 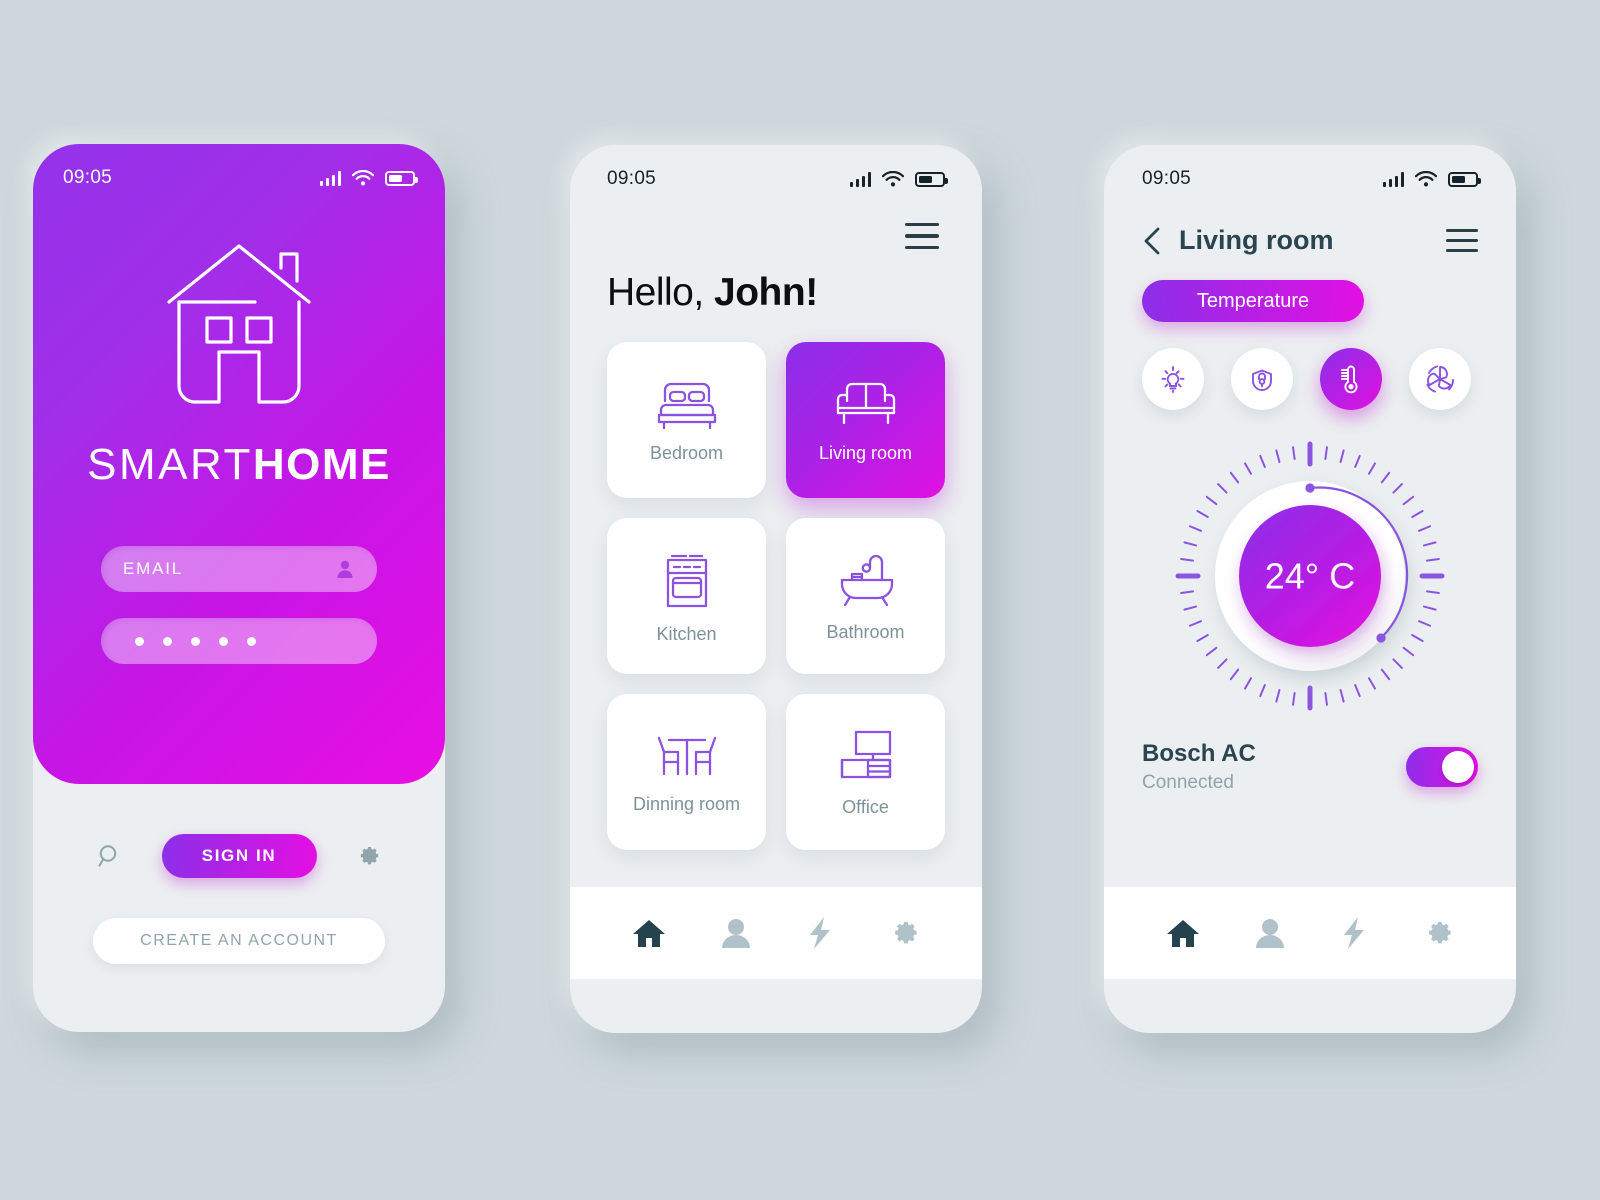 What do you see at coordinates (1310, 767) in the screenshot?
I see `device-row: Bosch AC Connected` at bounding box center [1310, 767].